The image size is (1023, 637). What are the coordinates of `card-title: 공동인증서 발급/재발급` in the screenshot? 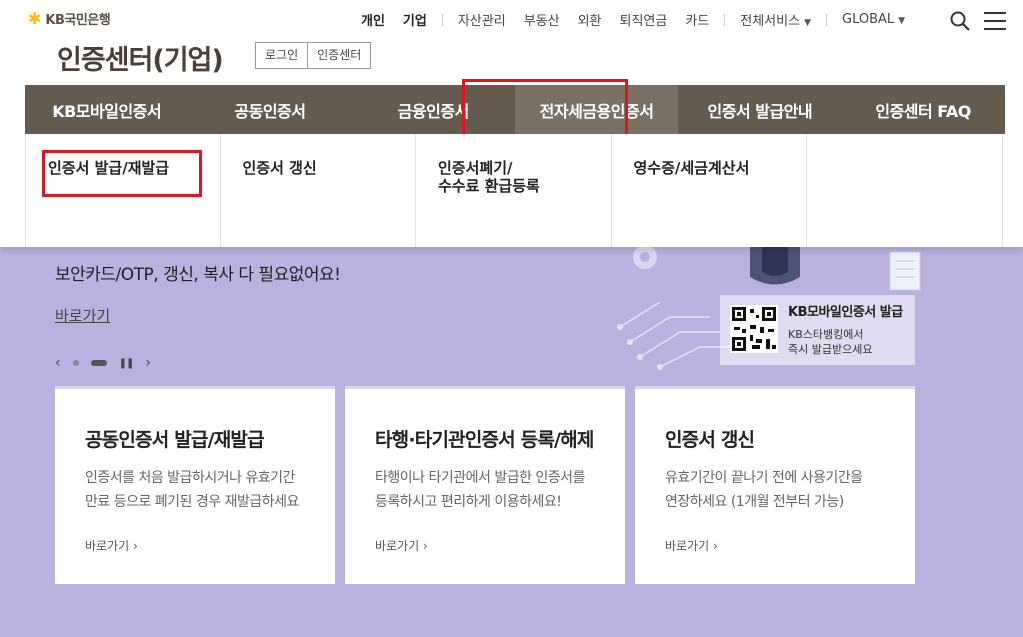 It's located at (175, 440).